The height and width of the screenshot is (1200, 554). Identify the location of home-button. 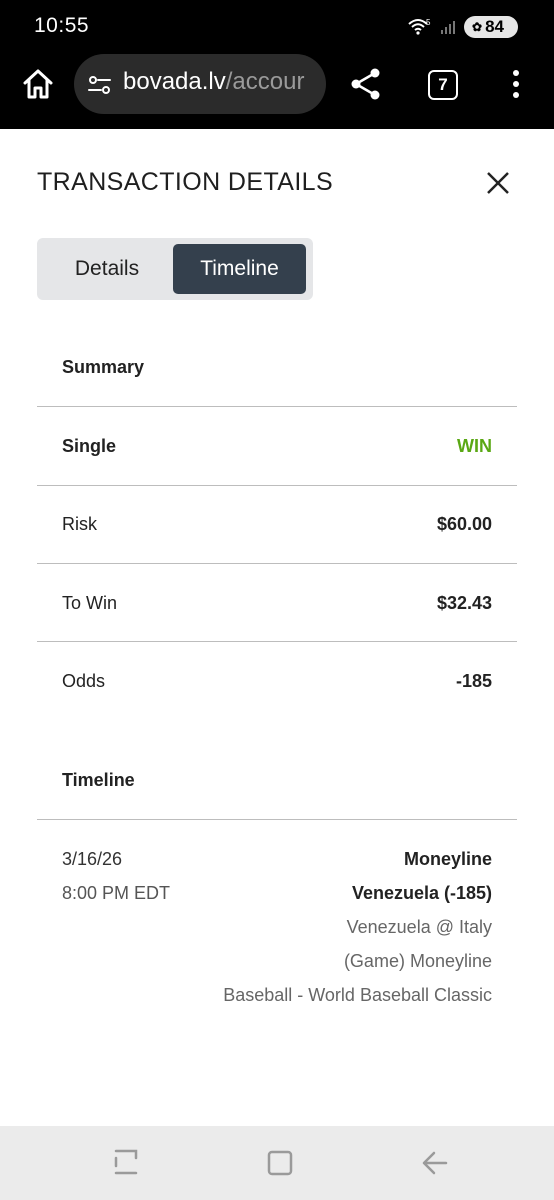
(38, 84).